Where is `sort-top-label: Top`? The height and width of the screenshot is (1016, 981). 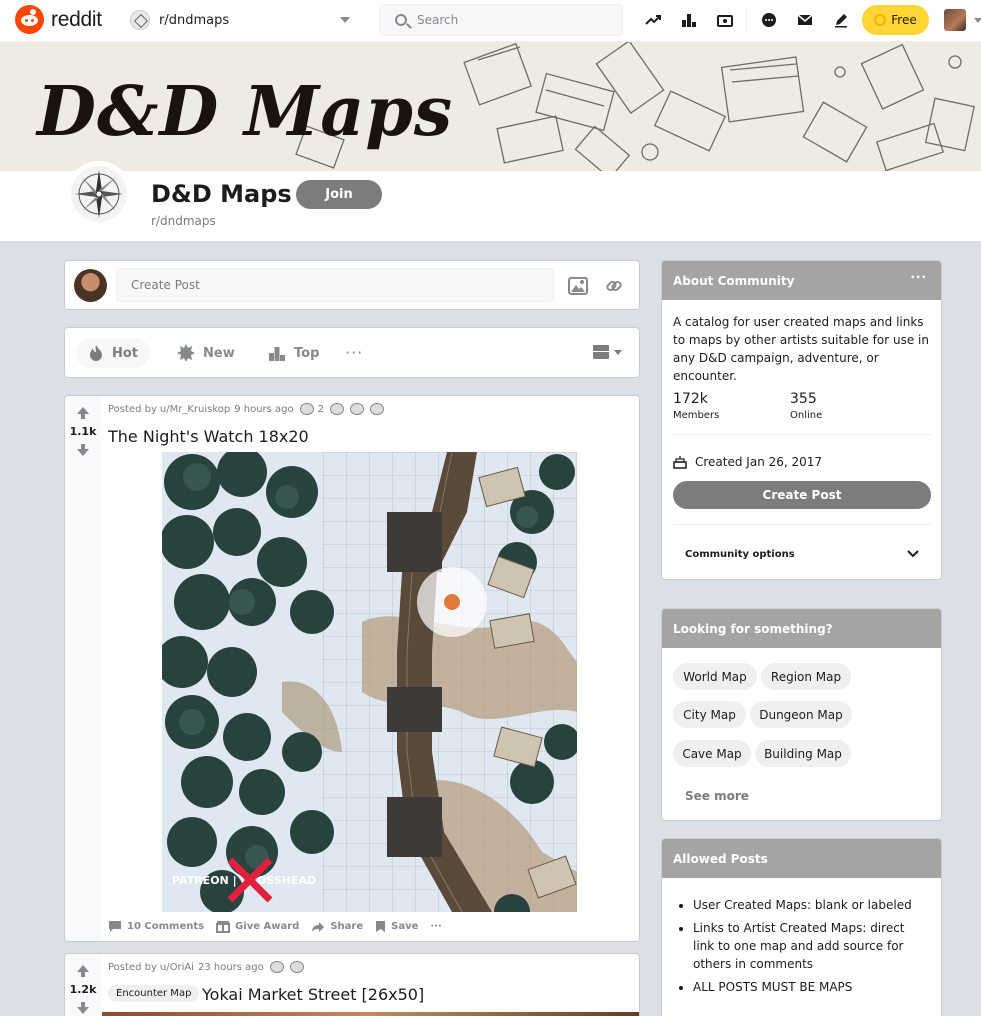
sort-top-label: Top is located at coordinates (307, 353).